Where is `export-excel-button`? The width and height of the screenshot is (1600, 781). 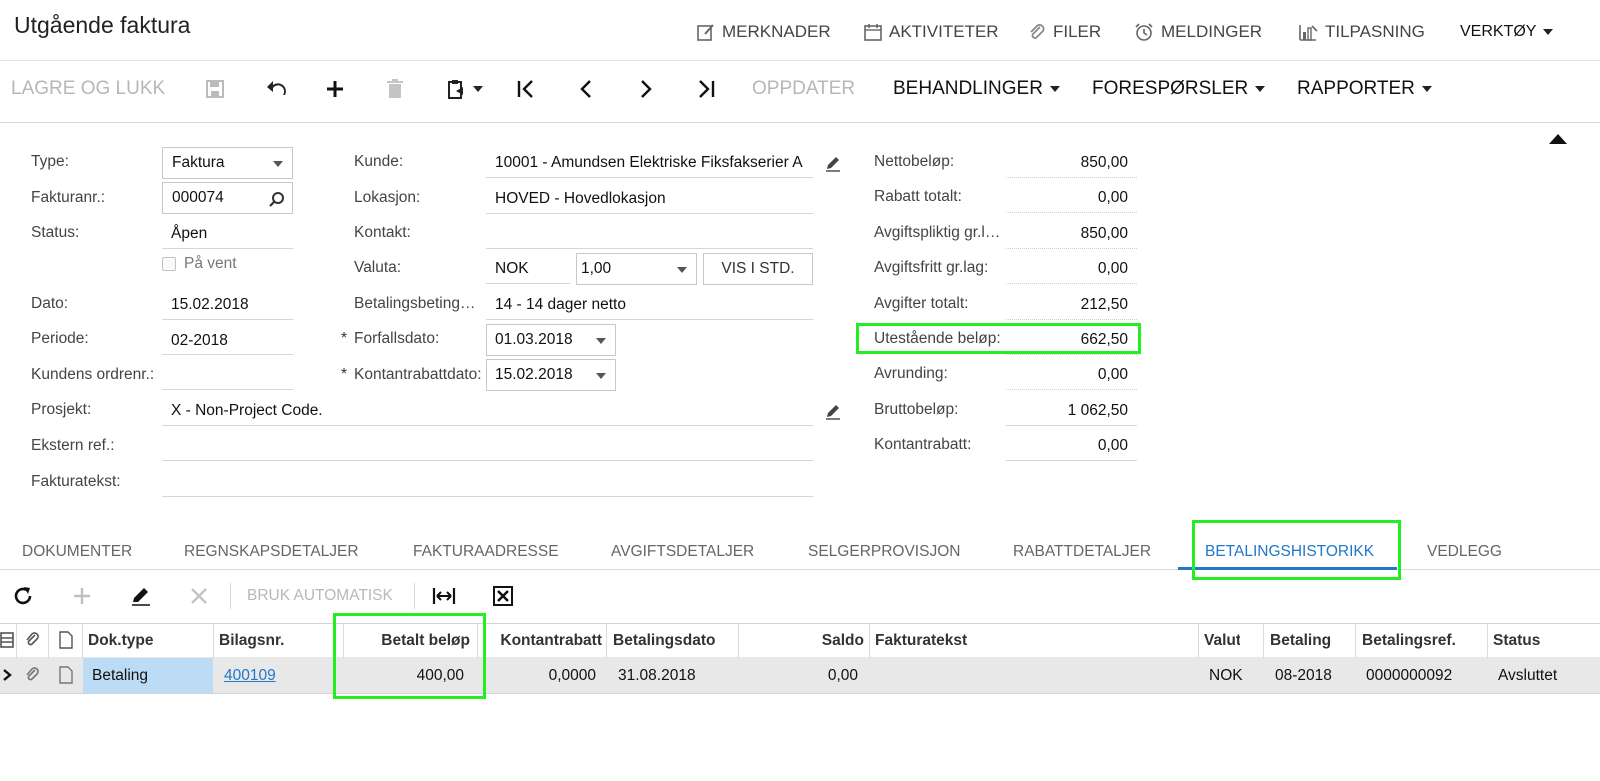
export-excel-button is located at coordinates (503, 596).